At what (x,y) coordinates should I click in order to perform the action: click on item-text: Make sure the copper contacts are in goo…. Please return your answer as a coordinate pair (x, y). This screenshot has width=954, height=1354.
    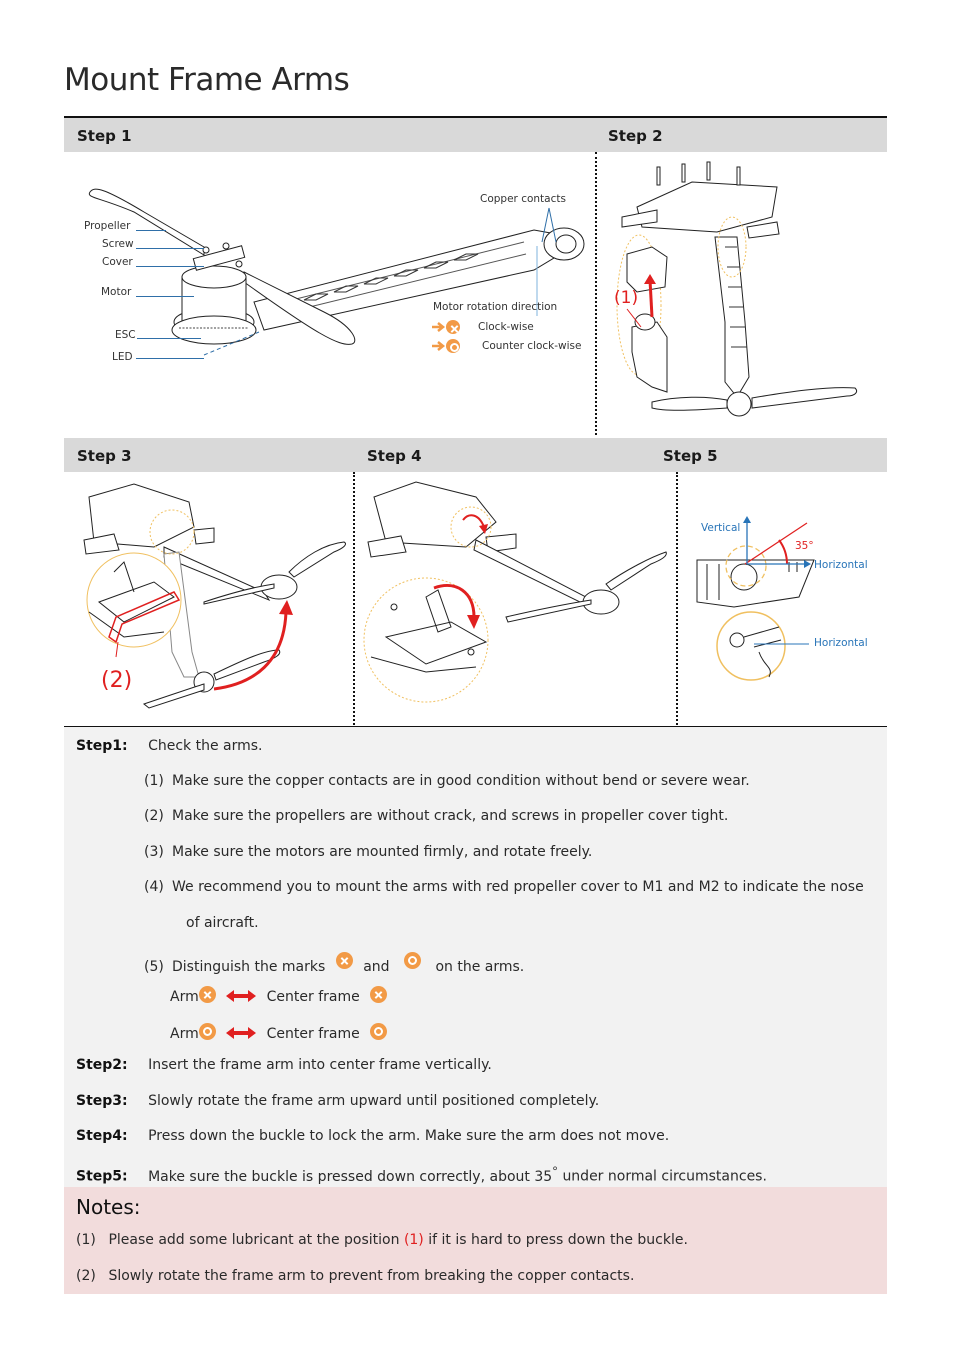
    Looking at the image, I should click on (461, 781).